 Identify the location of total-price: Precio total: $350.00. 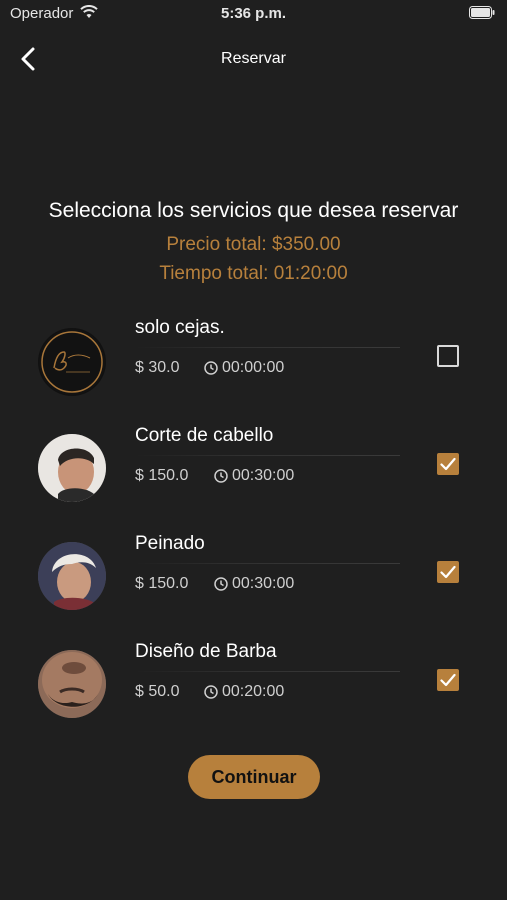
(253, 244).